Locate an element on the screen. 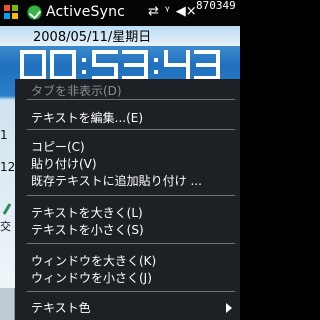  app-title: ActiveSync is located at coordinates (86, 12).